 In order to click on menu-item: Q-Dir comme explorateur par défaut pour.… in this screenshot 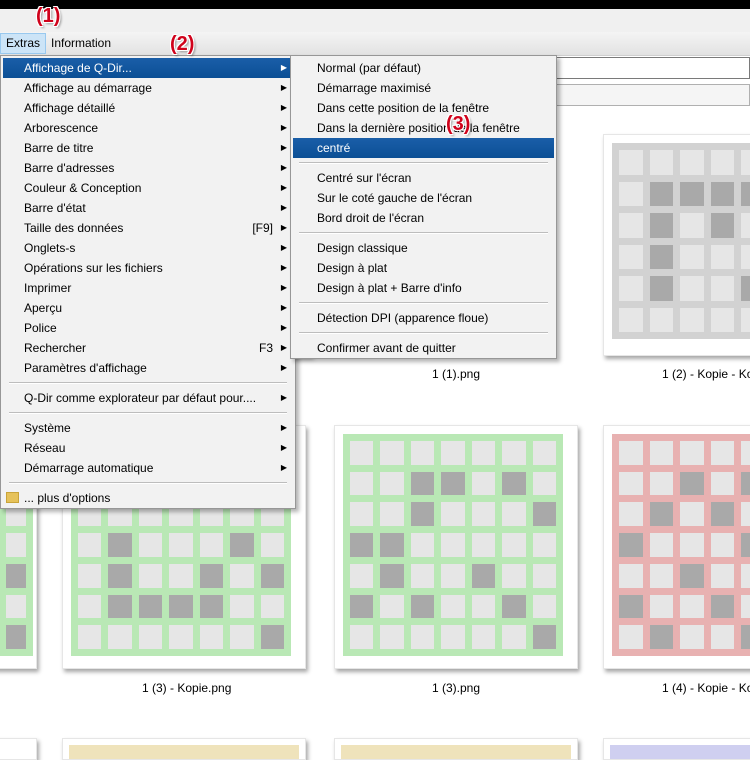, I will do `click(148, 398)`.